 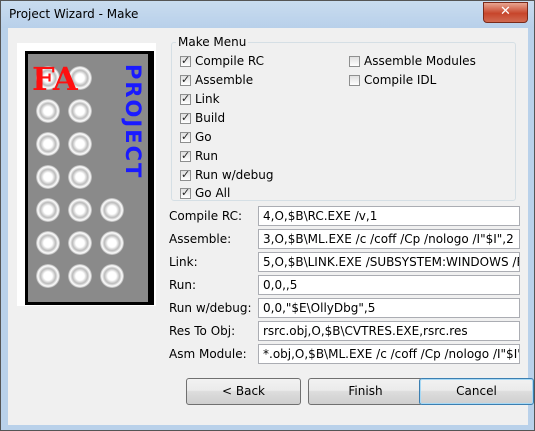 I want to click on field-label-3: Run:, so click(x=183, y=285).